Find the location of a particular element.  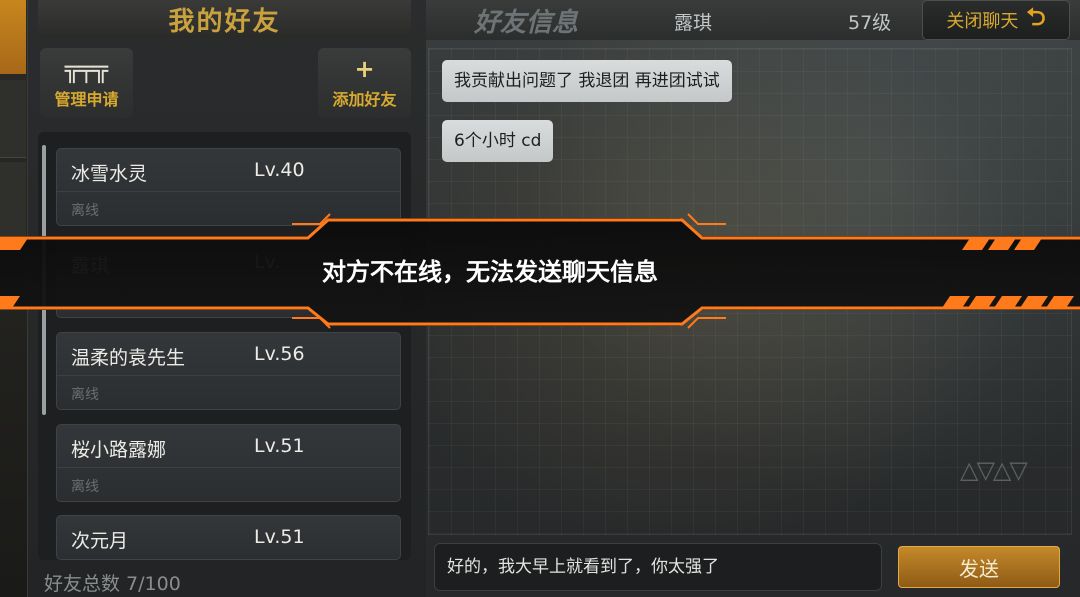

friend-name: 露琪 is located at coordinates (90, 266).